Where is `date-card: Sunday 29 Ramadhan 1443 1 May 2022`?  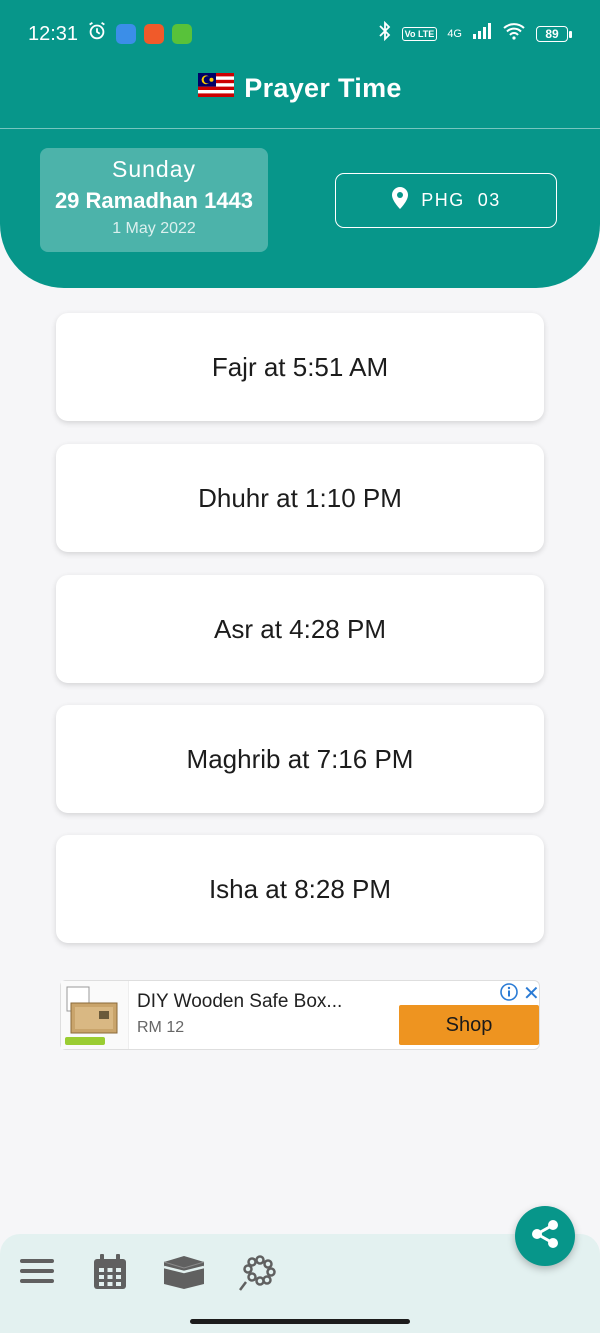 date-card: Sunday 29 Ramadhan 1443 1 May 2022 is located at coordinates (154, 200).